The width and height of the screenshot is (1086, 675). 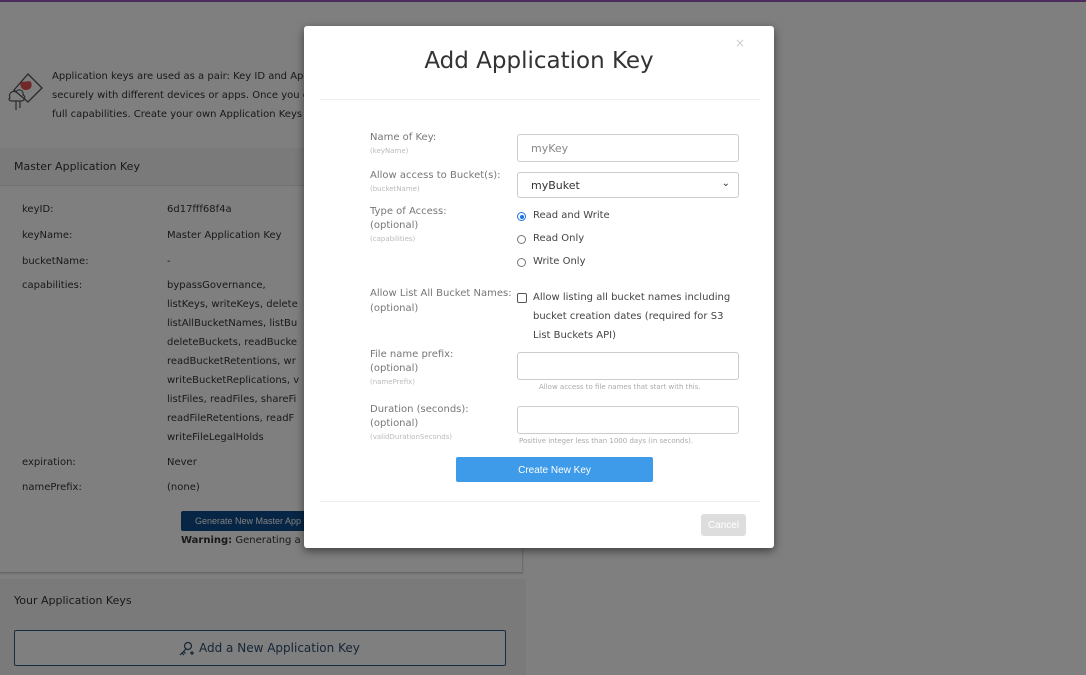 What do you see at coordinates (392, 382) in the screenshot?
I see `prefix-sublabel: (namePrefix)` at bounding box center [392, 382].